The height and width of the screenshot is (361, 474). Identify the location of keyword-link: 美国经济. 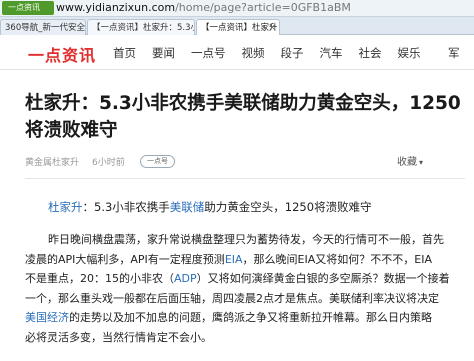
(47, 317).